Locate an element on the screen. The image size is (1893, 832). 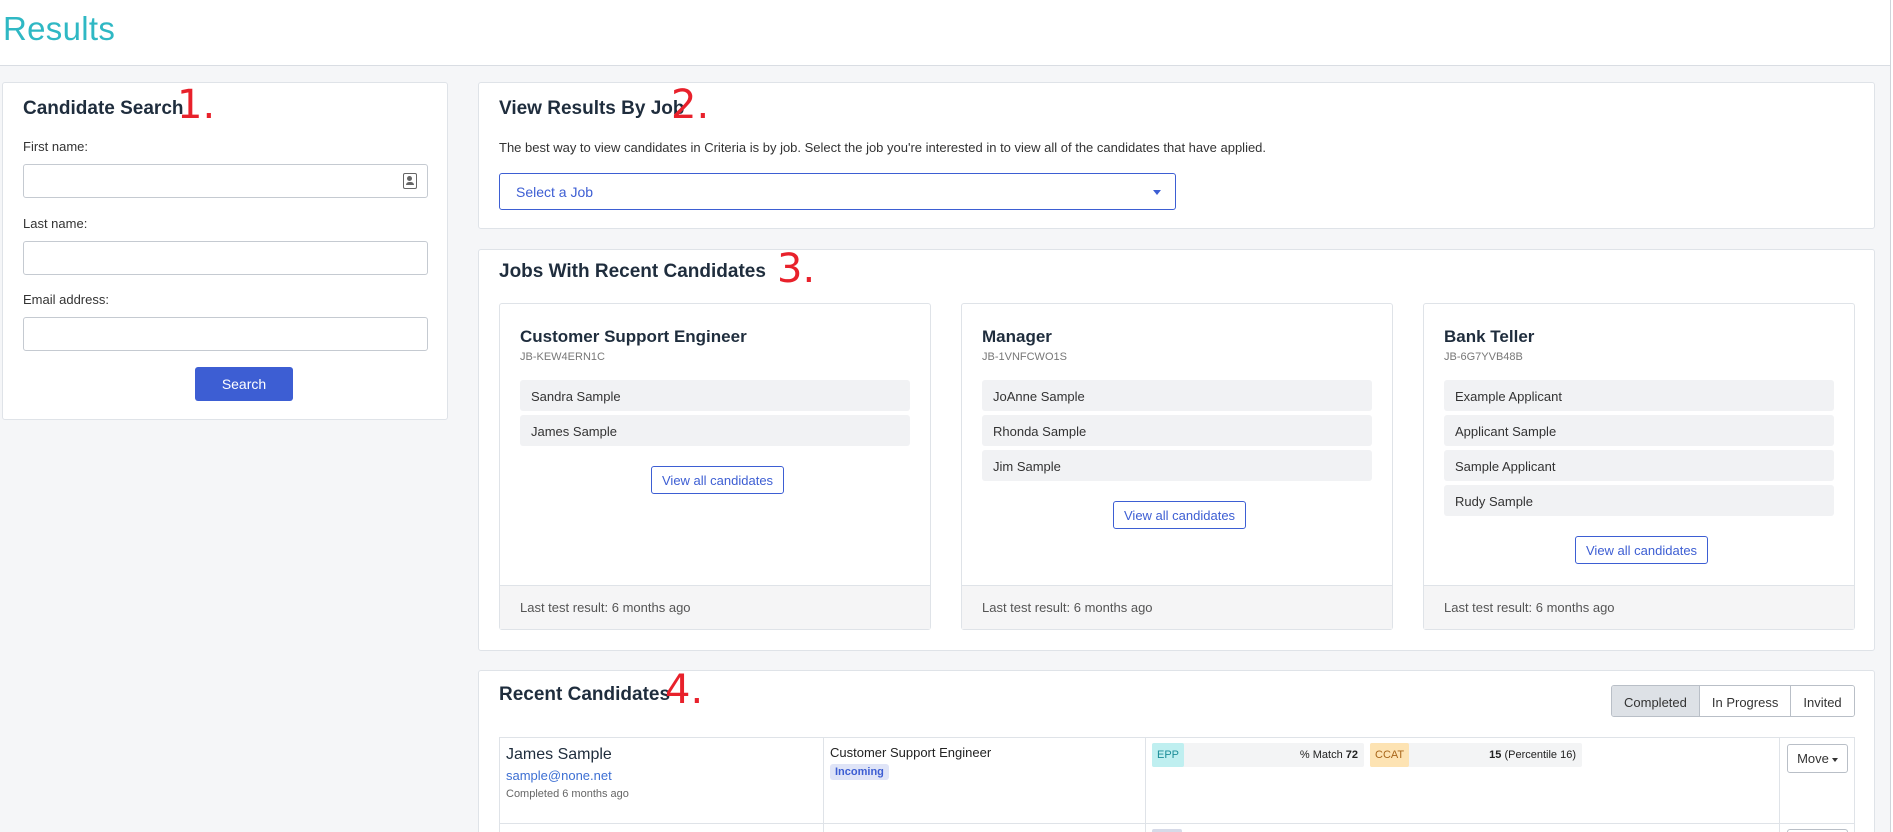
ccat-score-value: 15 (Percentile 16) is located at coordinates (1532, 755).